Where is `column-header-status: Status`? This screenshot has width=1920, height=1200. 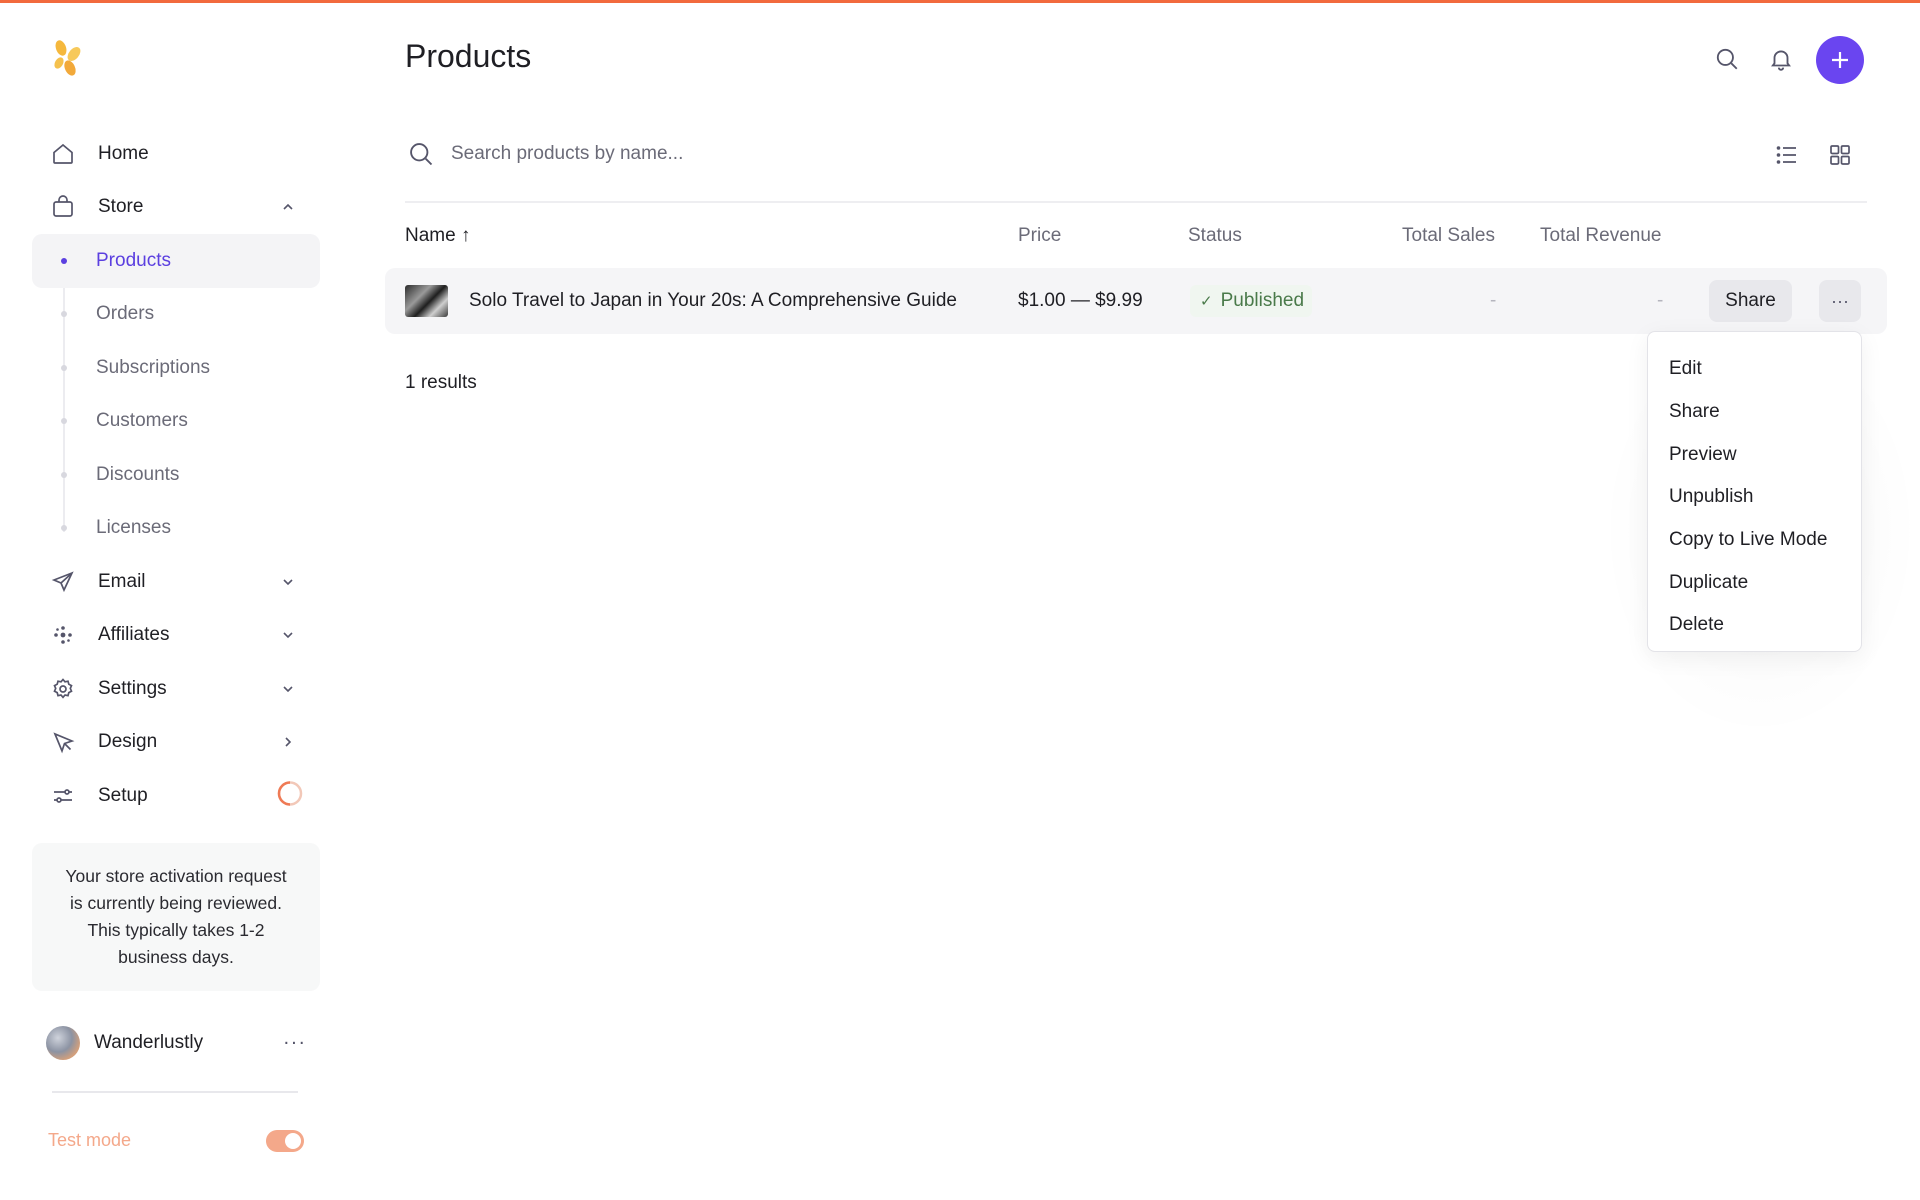 column-header-status: Status is located at coordinates (1215, 235).